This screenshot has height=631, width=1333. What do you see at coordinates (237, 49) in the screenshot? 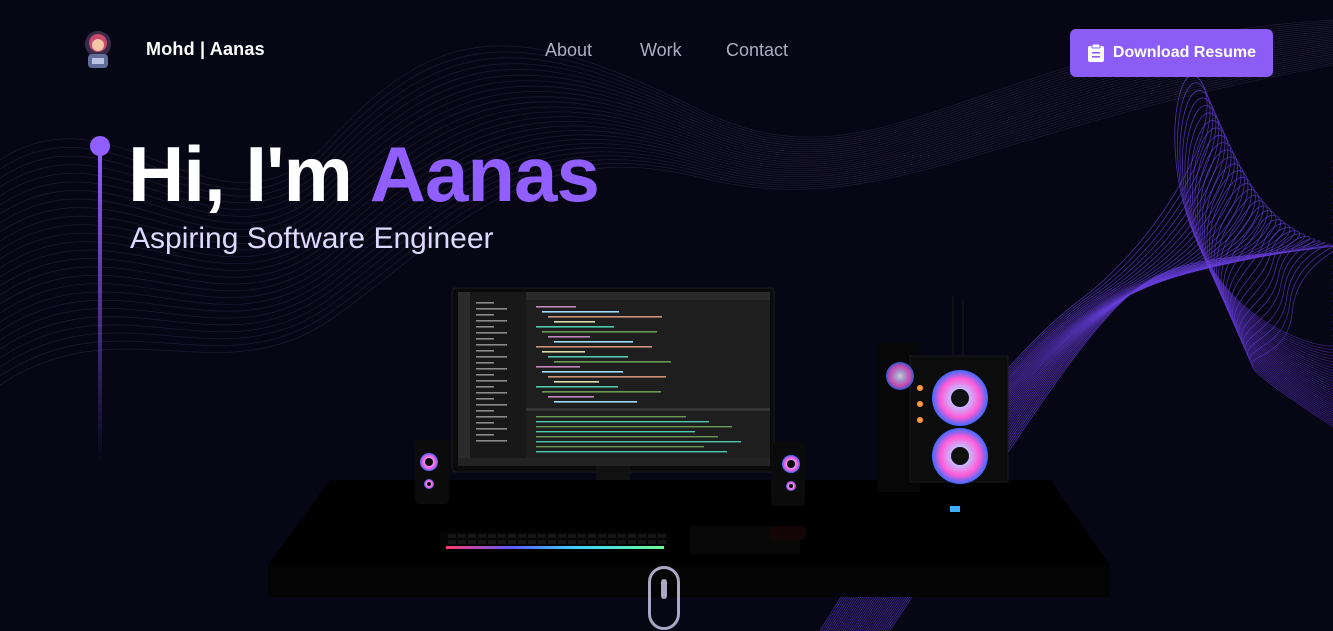
I see `brand-last: Aanas` at bounding box center [237, 49].